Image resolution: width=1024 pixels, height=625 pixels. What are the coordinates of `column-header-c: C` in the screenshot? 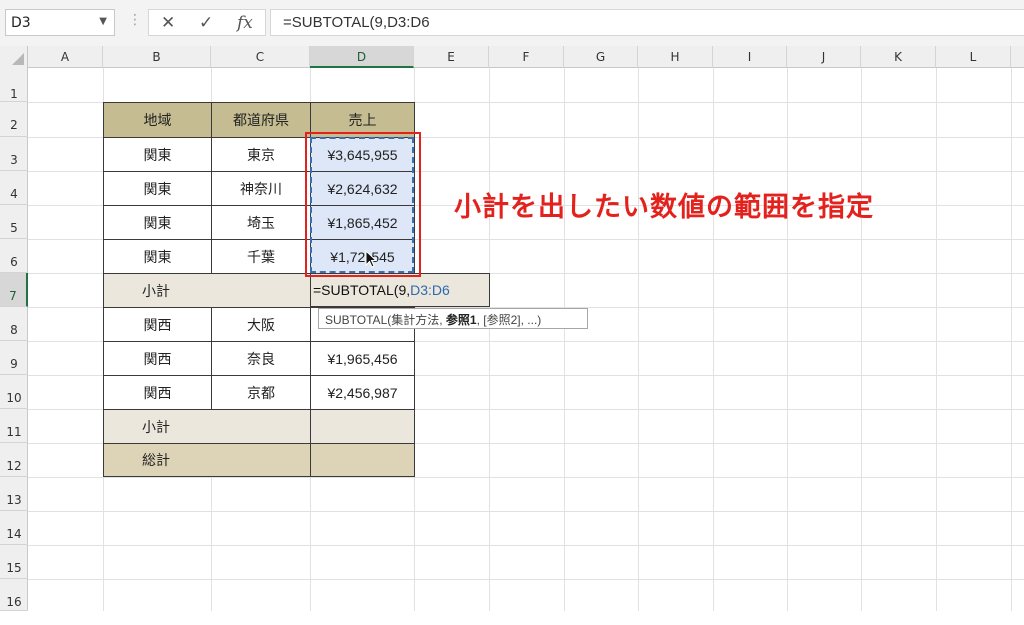 It's located at (260, 57).